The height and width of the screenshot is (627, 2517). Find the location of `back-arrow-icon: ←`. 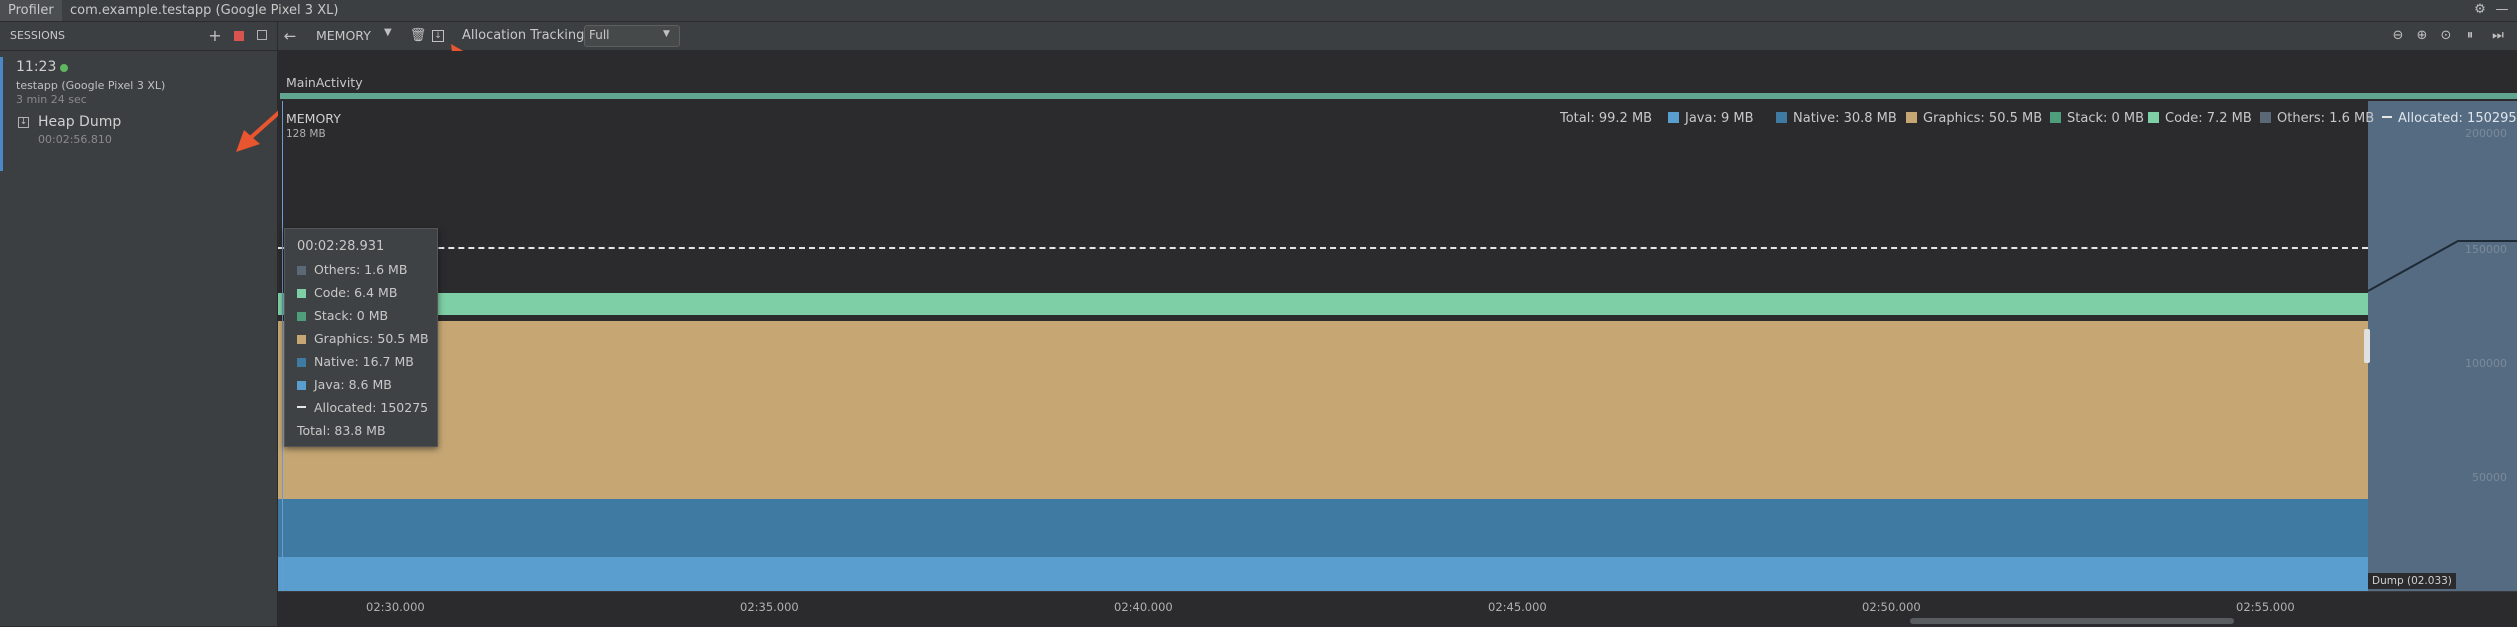

back-arrow-icon: ← is located at coordinates (290, 36).